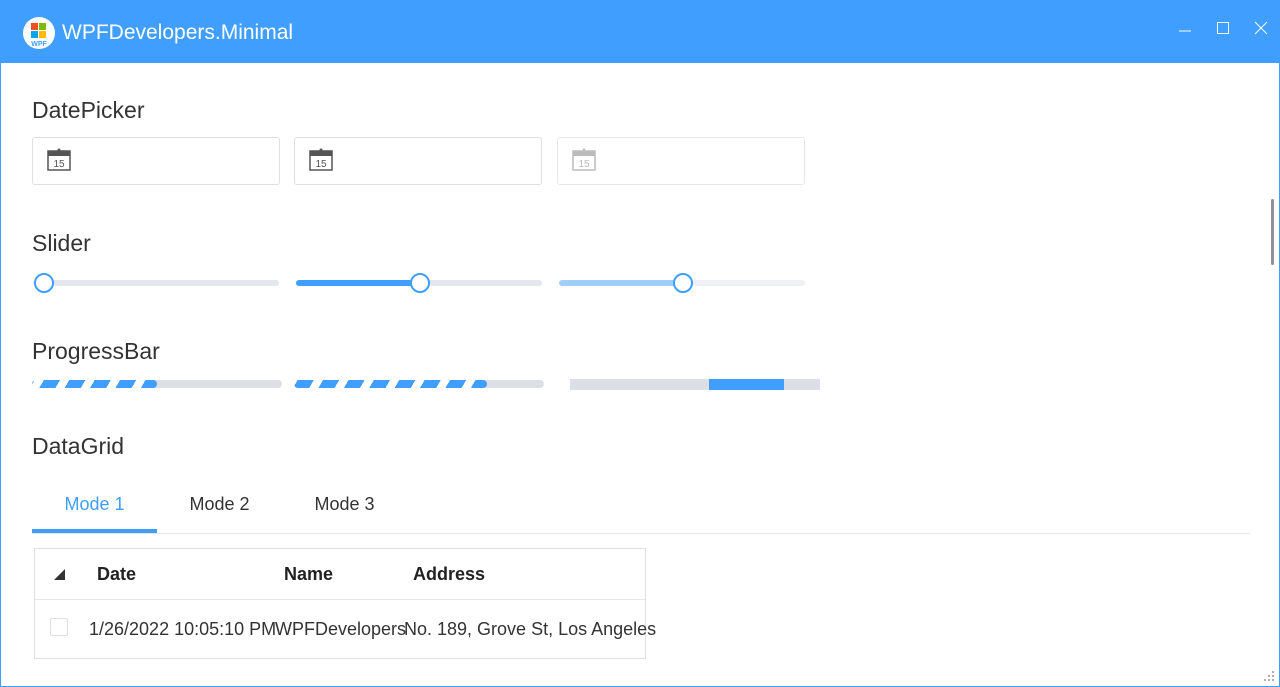 This screenshot has height=687, width=1280. What do you see at coordinates (1272, 232) in the screenshot?
I see `vertical-scrollbar-thumb` at bounding box center [1272, 232].